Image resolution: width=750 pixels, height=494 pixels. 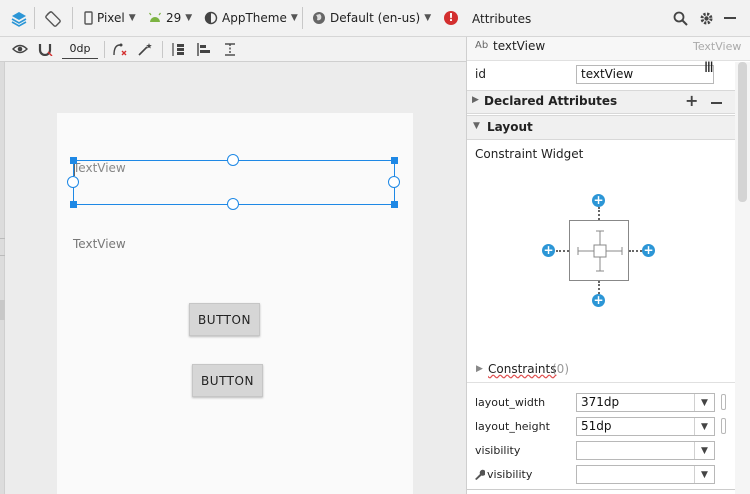 What do you see at coordinates (706, 20) in the screenshot?
I see `gear-icon` at bounding box center [706, 20].